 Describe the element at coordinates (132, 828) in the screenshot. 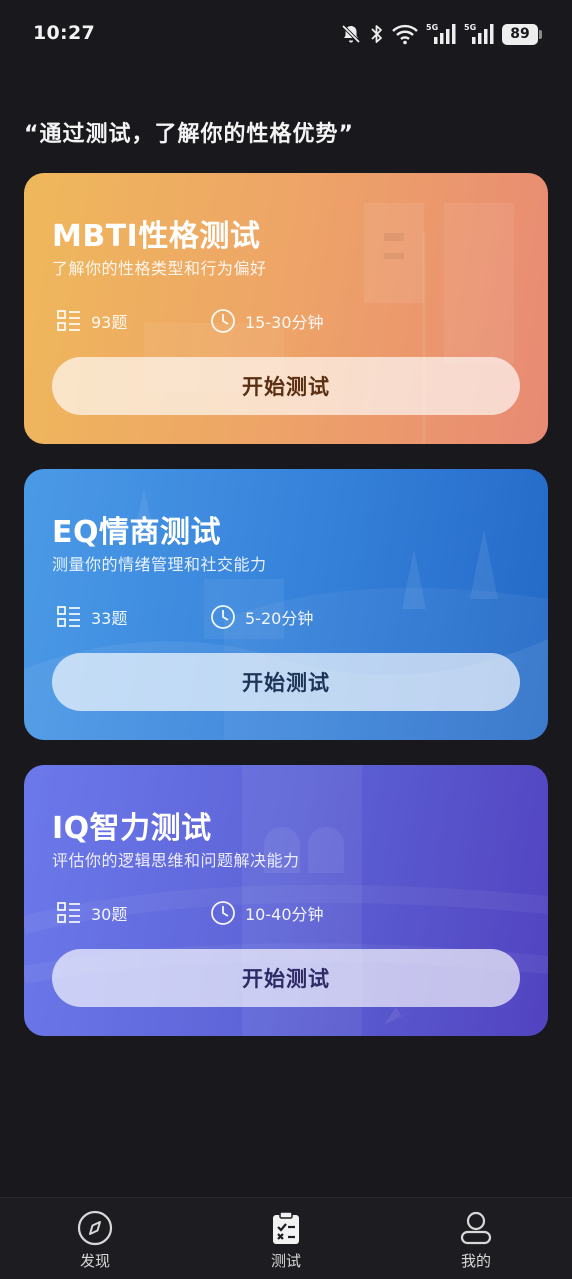

I see `card-title: IQ智力测试` at that location.